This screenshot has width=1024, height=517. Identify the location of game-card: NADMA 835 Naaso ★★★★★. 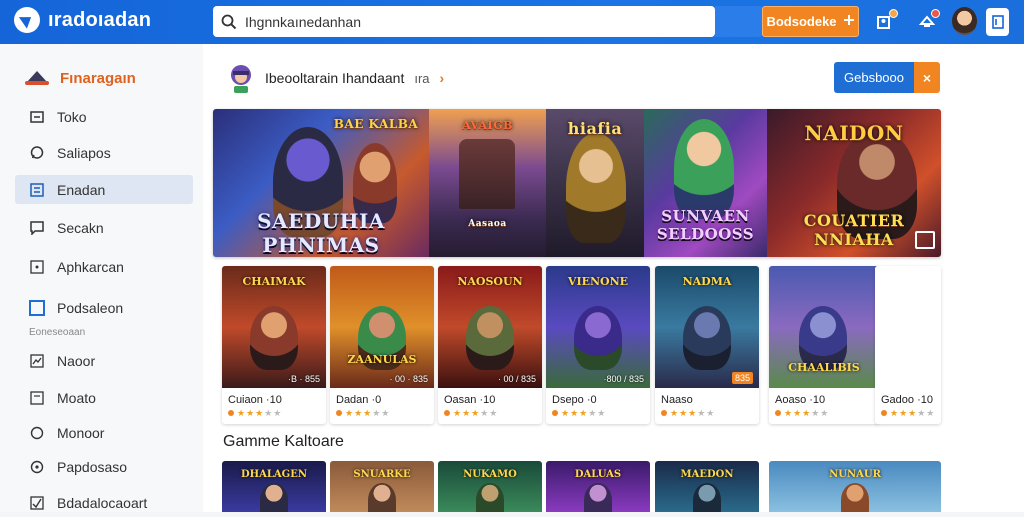
(707, 345).